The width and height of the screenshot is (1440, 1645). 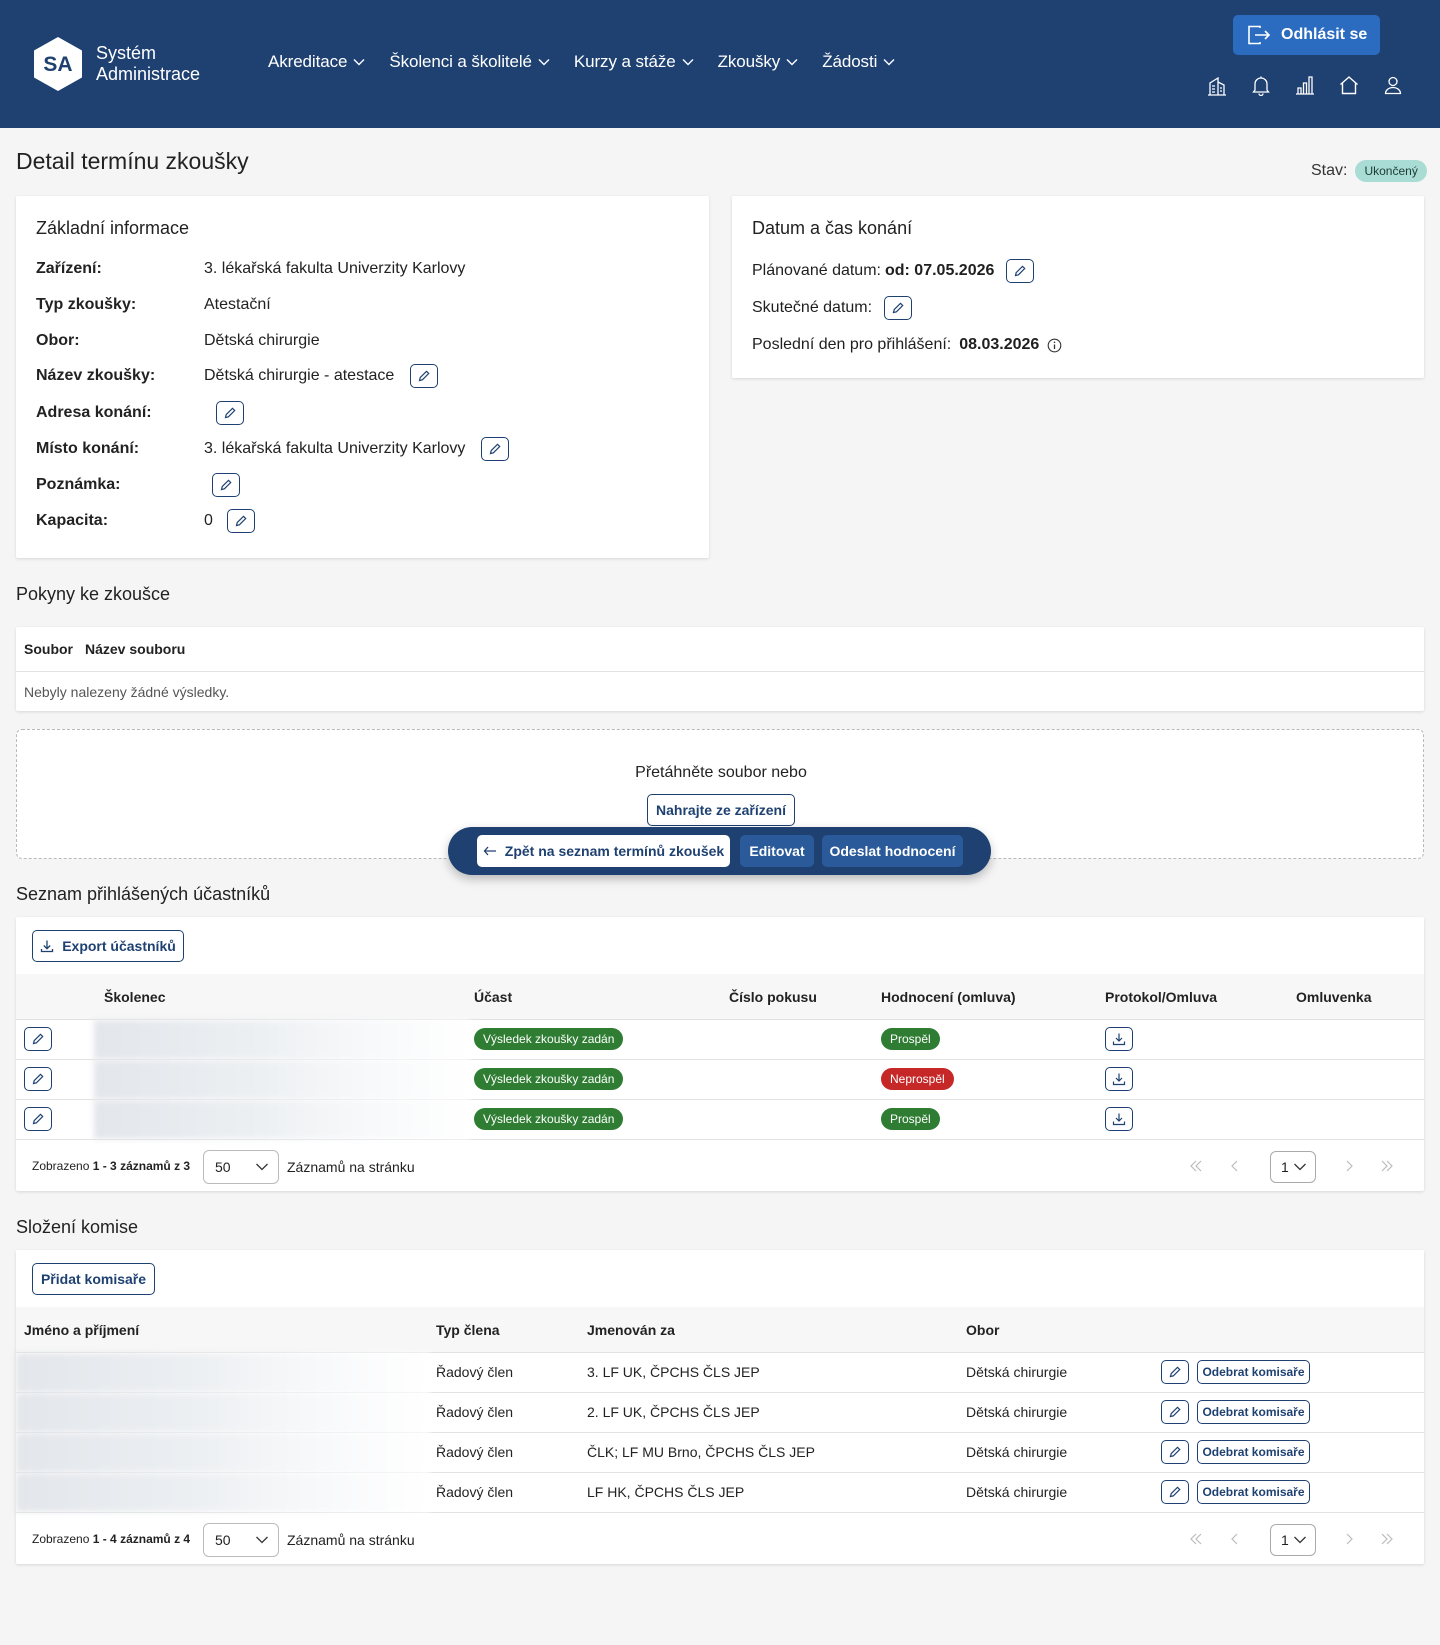 I want to click on edit-misto-button, so click(x=495, y=449).